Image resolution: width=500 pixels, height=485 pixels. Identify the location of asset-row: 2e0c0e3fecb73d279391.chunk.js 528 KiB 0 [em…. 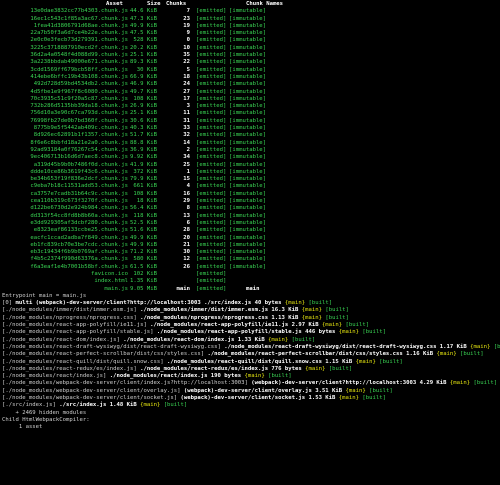
(250, 40).